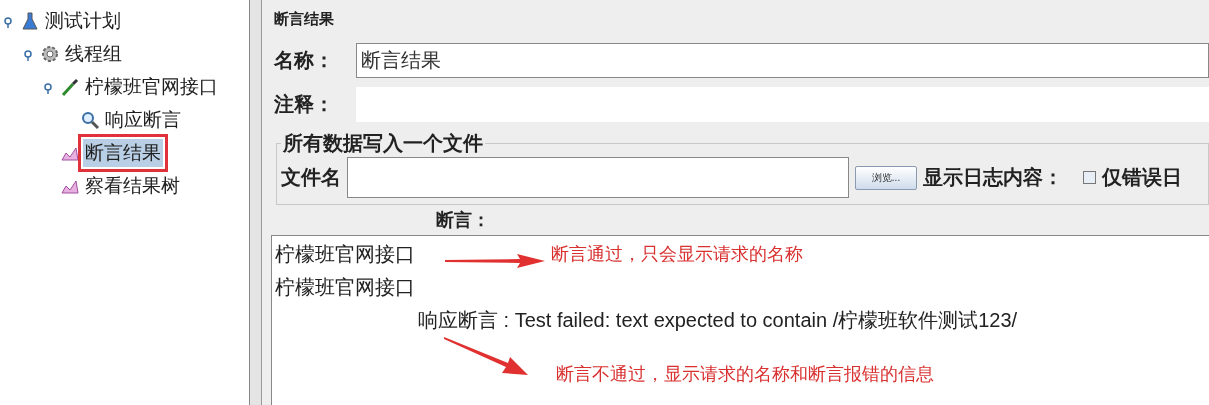 This screenshot has height=405, width=1209. Describe the element at coordinates (1142, 177) in the screenshot. I see `errors-only-label: 仅错误日` at that location.